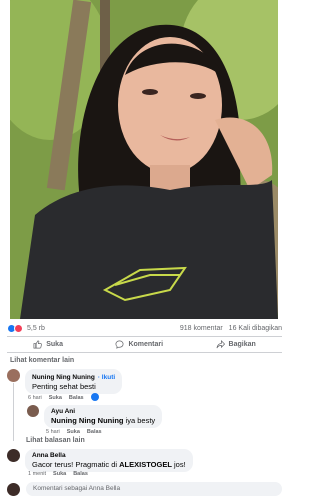 Image resolution: width=320 pixels, height=500 pixels. I want to click on commenter-name: Ayu Ani, so click(103, 411).